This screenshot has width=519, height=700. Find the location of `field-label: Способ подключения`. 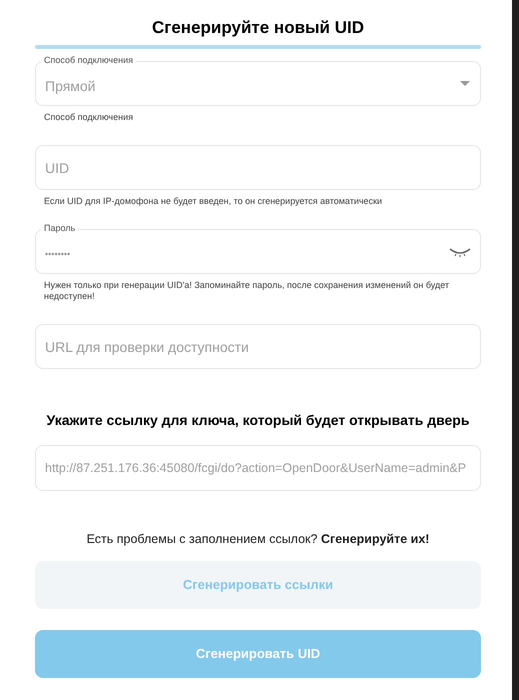

field-label: Способ подключения is located at coordinates (88, 60).